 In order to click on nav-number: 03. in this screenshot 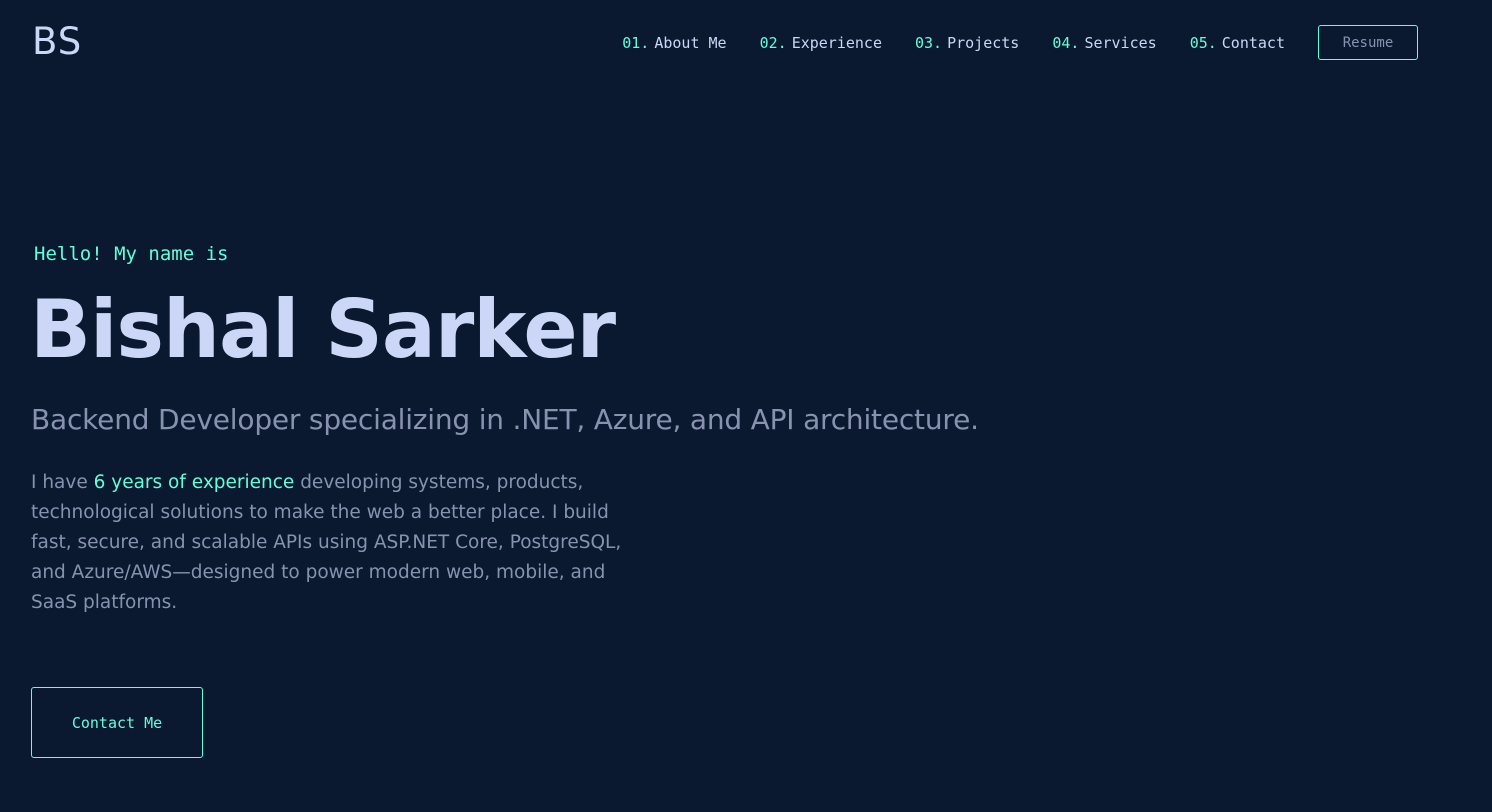, I will do `click(929, 42)`.